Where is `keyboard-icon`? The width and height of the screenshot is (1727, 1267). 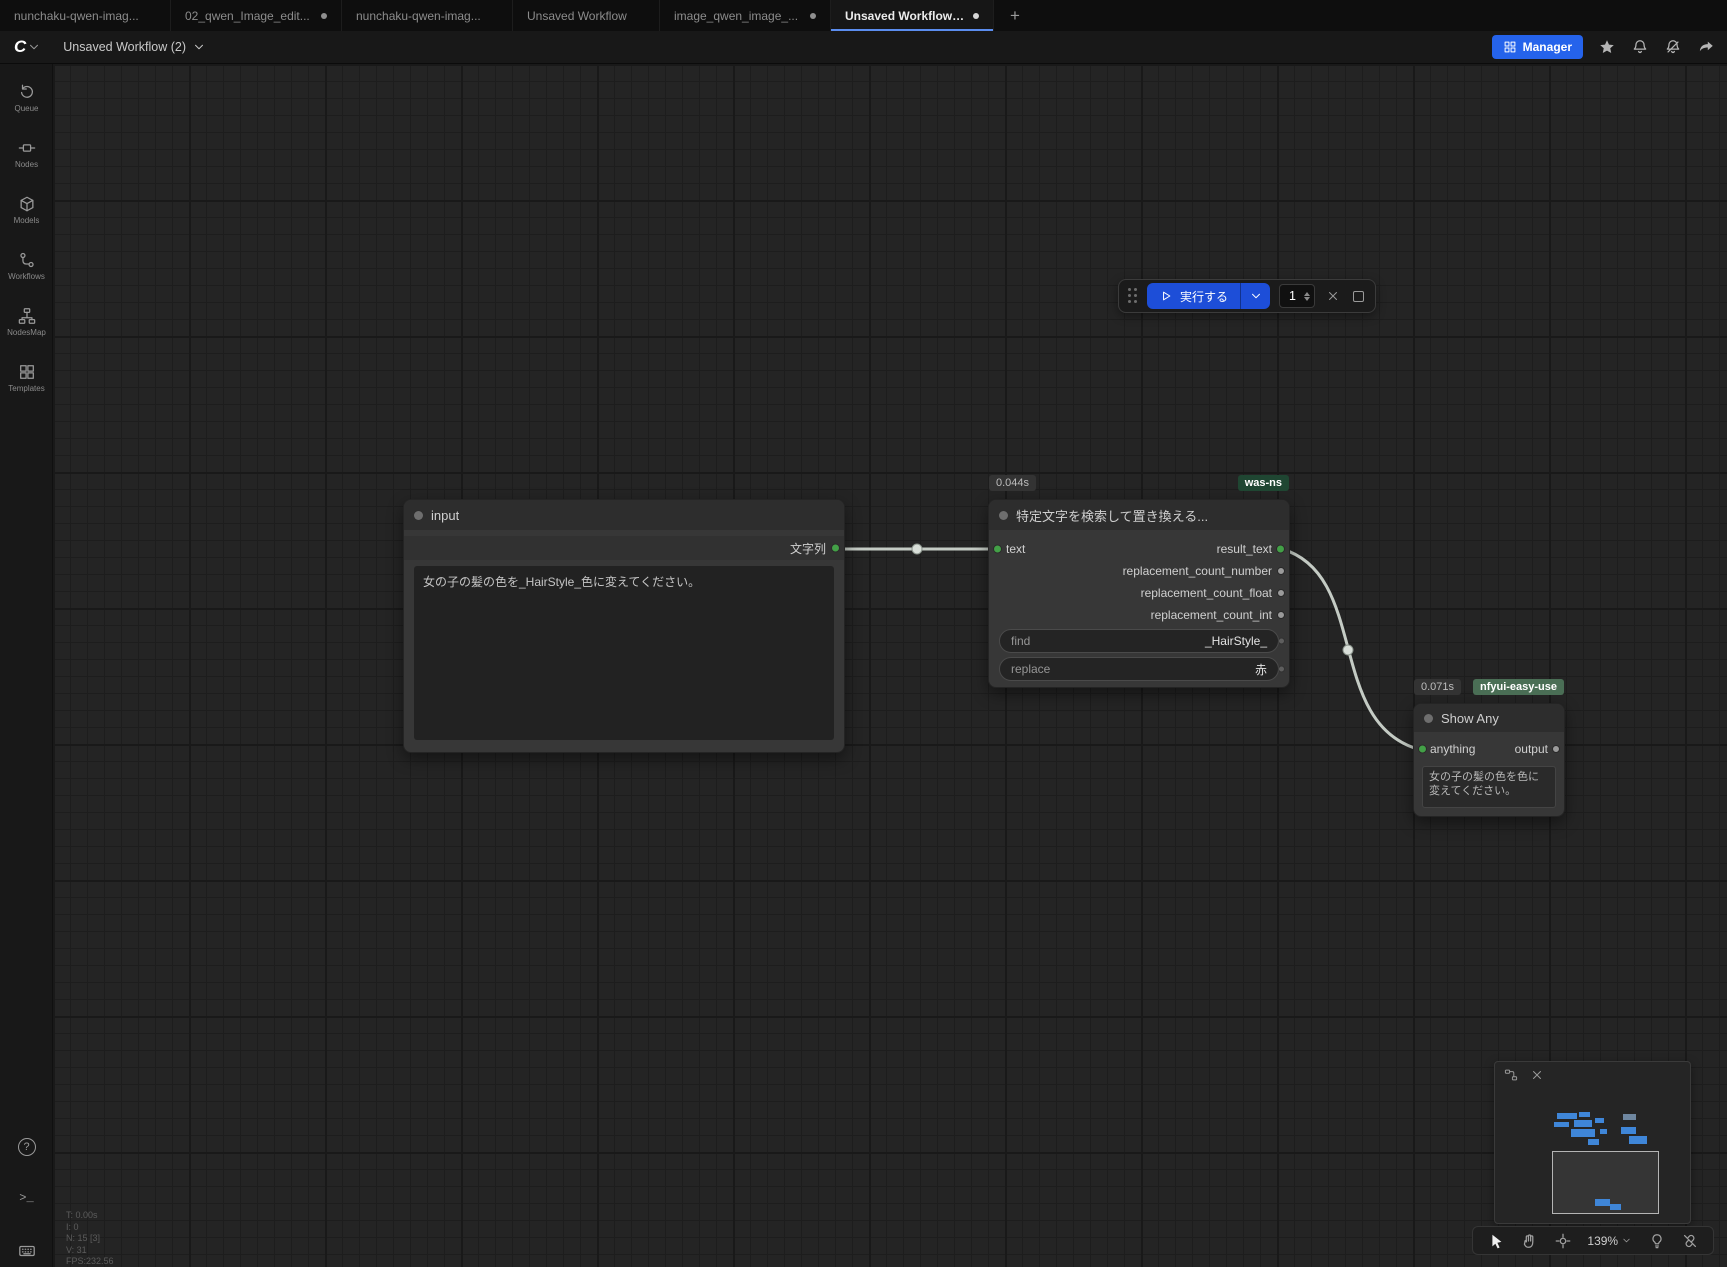
keyboard-icon is located at coordinates (26, 1251).